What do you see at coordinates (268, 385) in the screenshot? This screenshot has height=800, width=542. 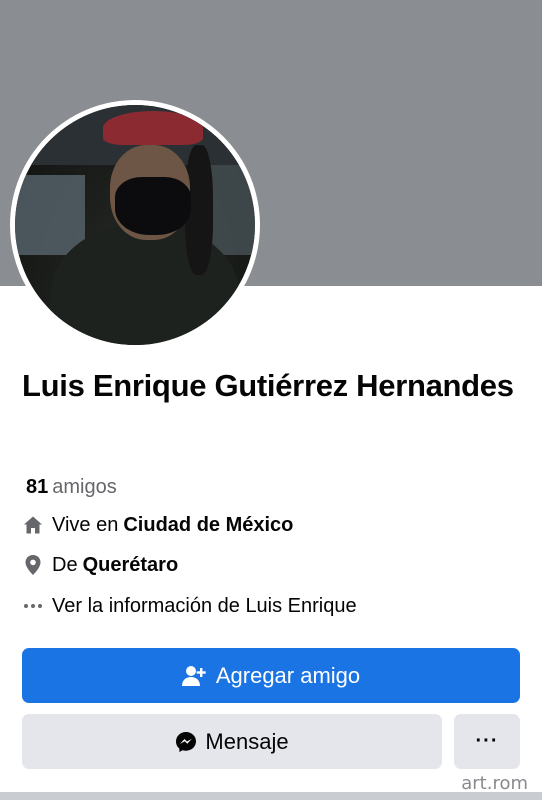 I see `profile-name: Luis Enrique Gutiérrez Hernandes` at bounding box center [268, 385].